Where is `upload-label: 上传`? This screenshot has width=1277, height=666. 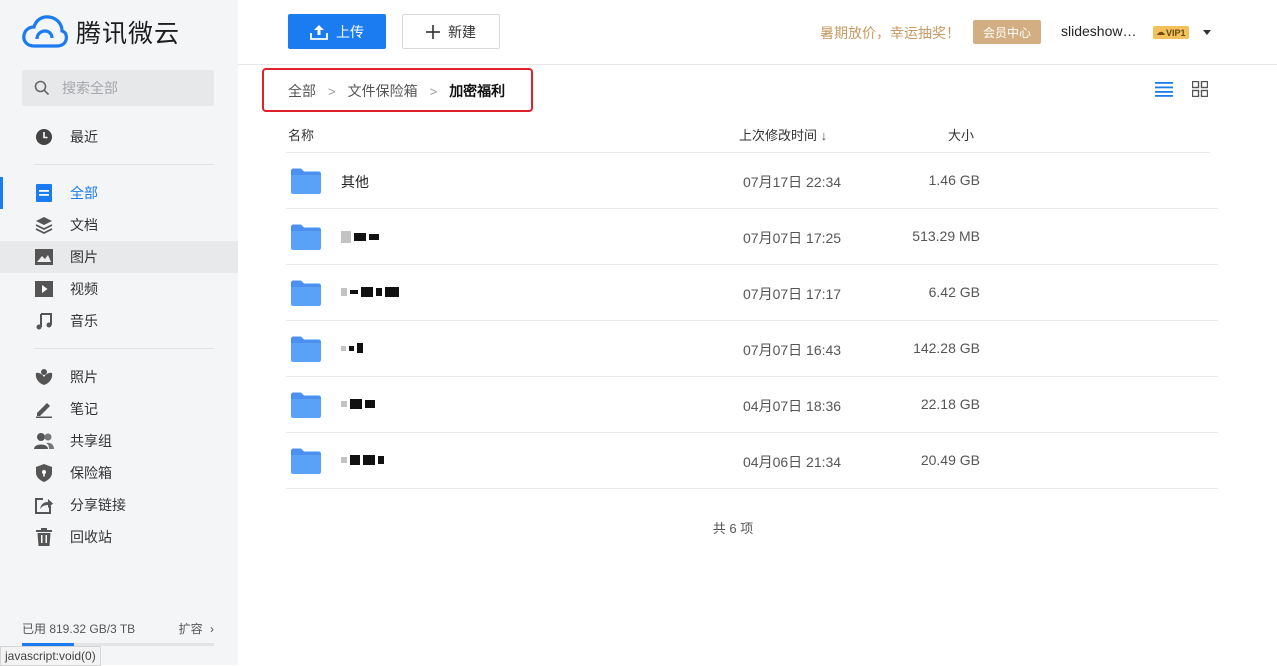
upload-label: 上传 is located at coordinates (350, 31).